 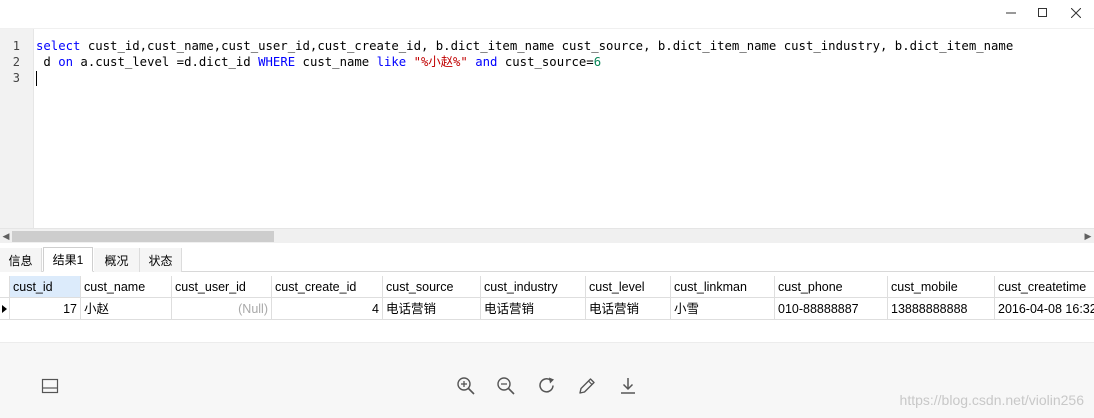 I want to click on refresh-button, so click(x=547, y=386).